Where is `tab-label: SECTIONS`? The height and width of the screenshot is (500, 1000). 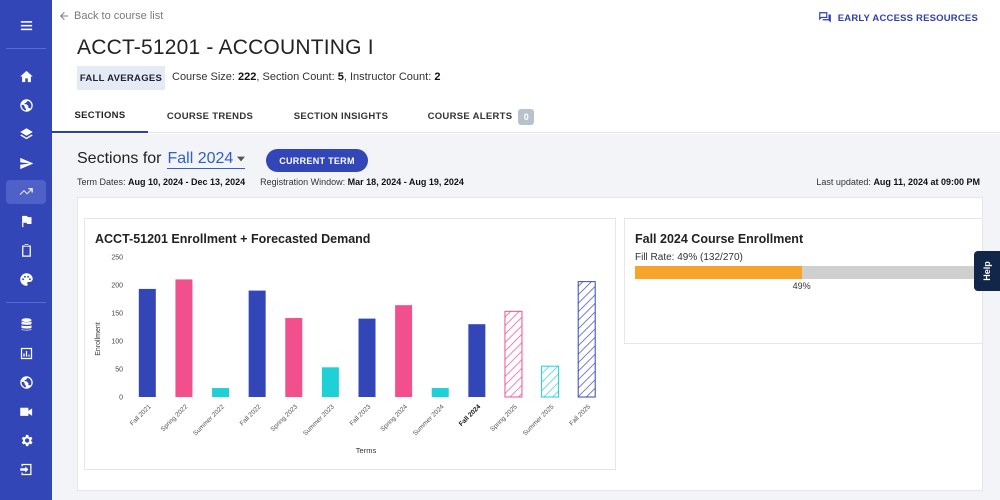
tab-label: SECTIONS is located at coordinates (100, 115).